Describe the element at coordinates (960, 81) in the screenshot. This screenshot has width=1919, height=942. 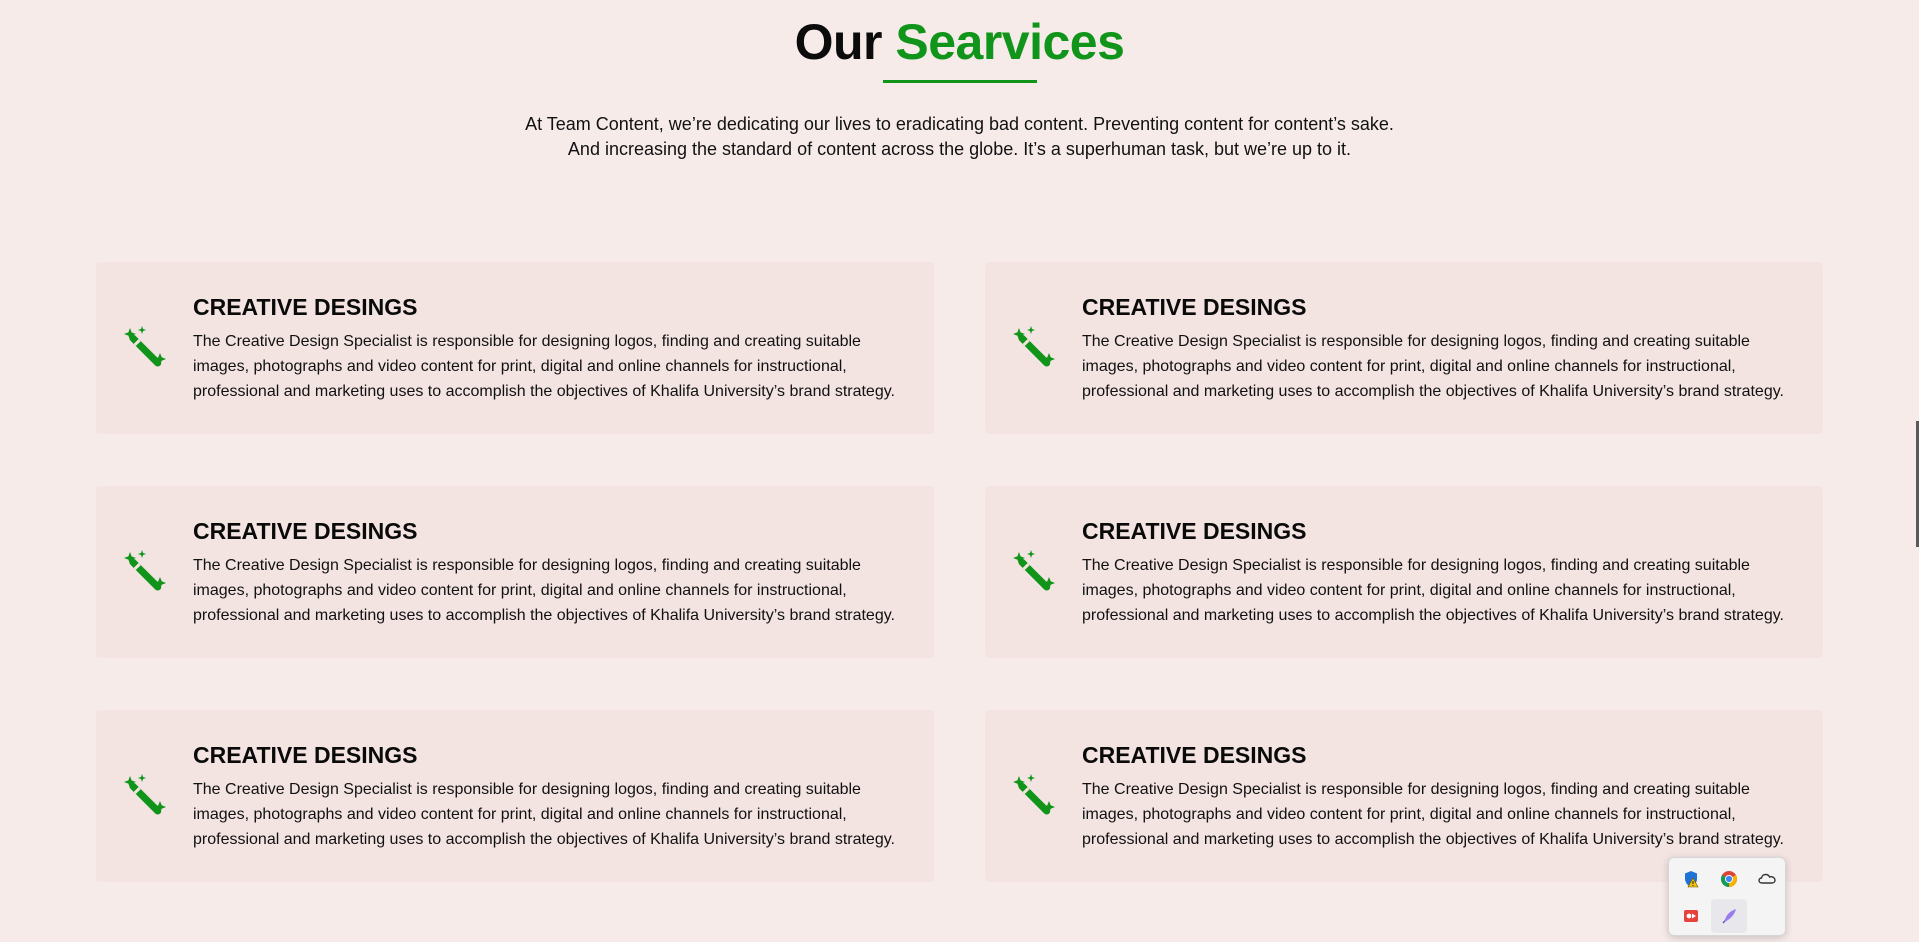
I see `heading-underline` at that location.